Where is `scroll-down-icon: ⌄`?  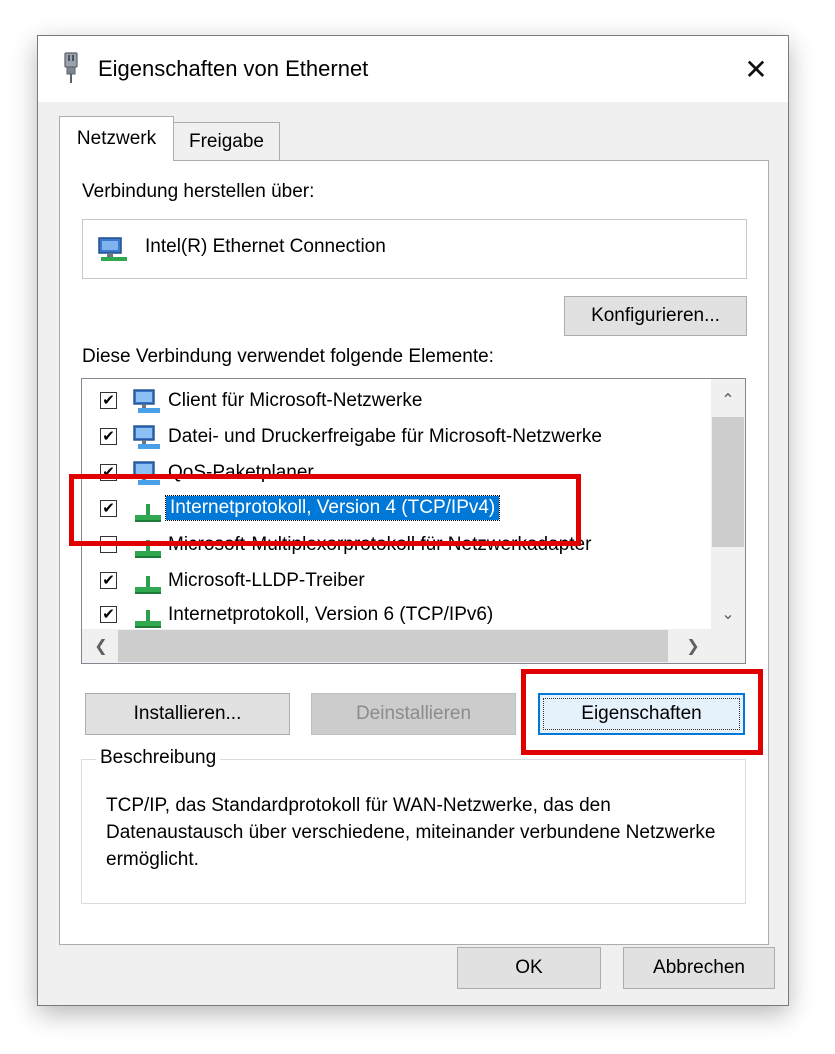
scroll-down-icon: ⌄ is located at coordinates (728, 614).